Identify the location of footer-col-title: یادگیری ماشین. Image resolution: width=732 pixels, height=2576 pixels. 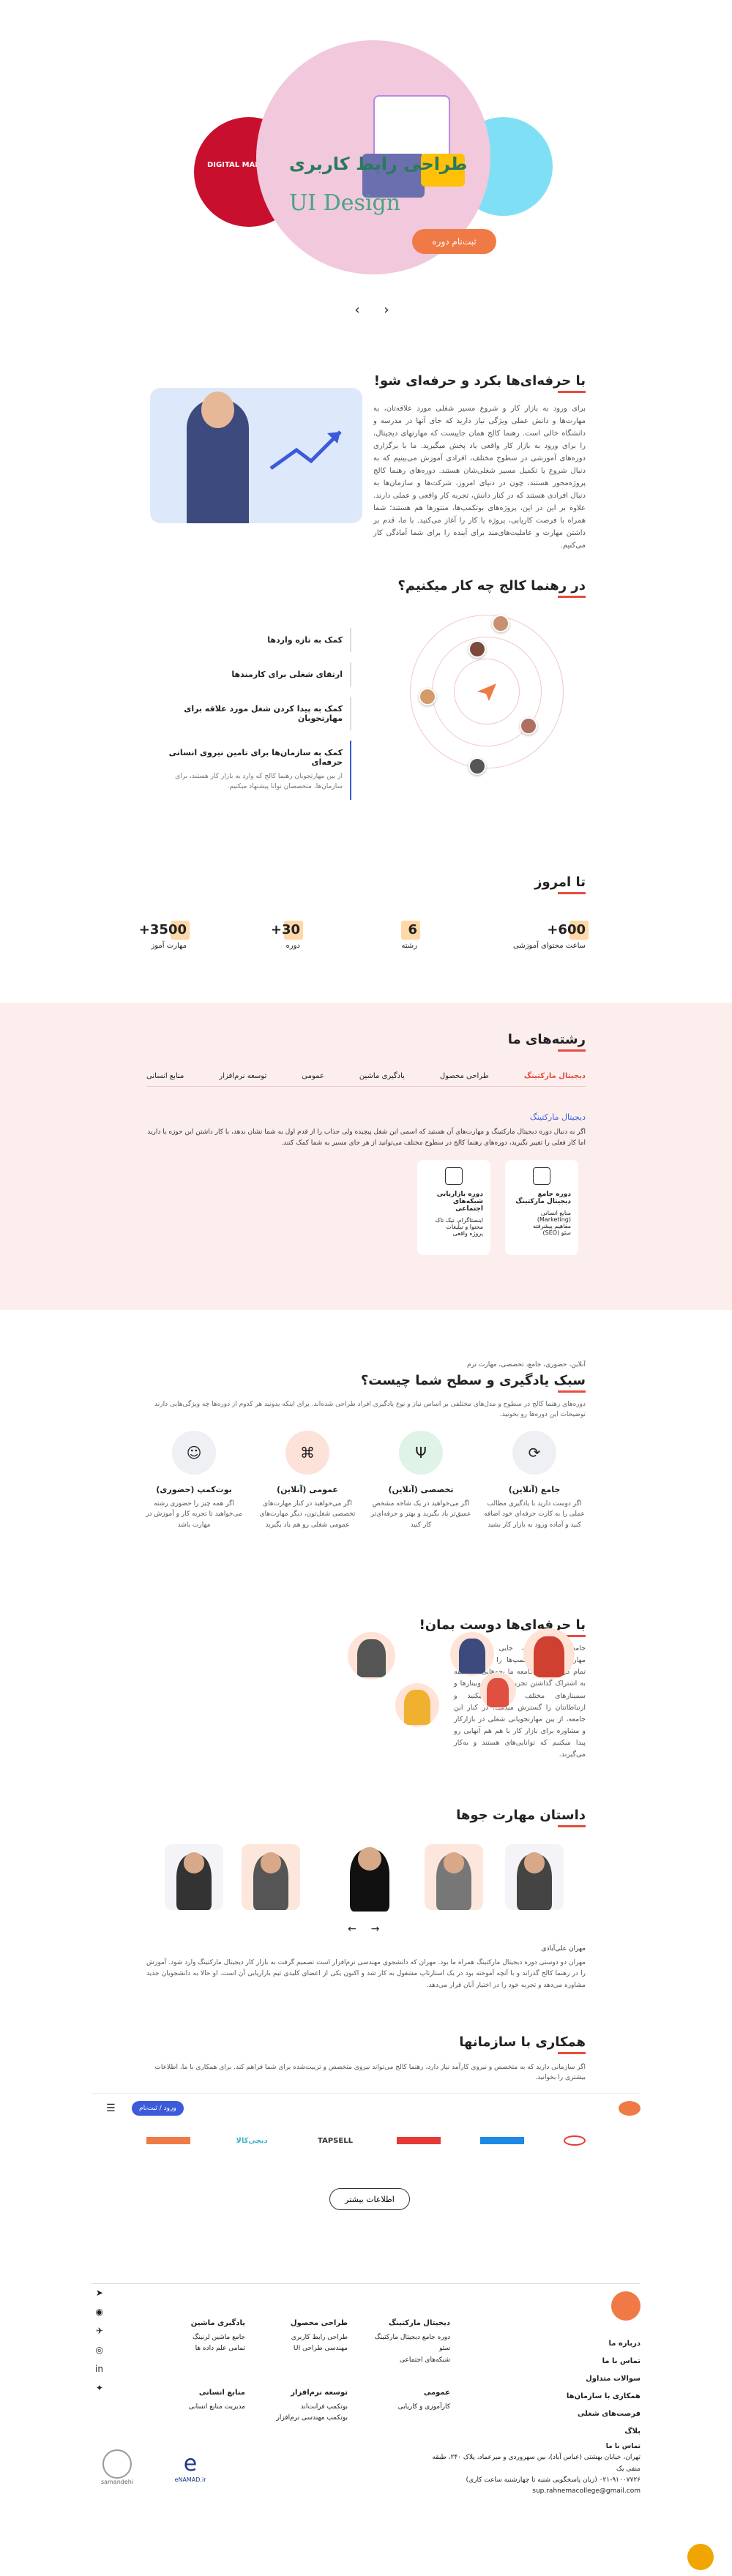
(218, 2323).